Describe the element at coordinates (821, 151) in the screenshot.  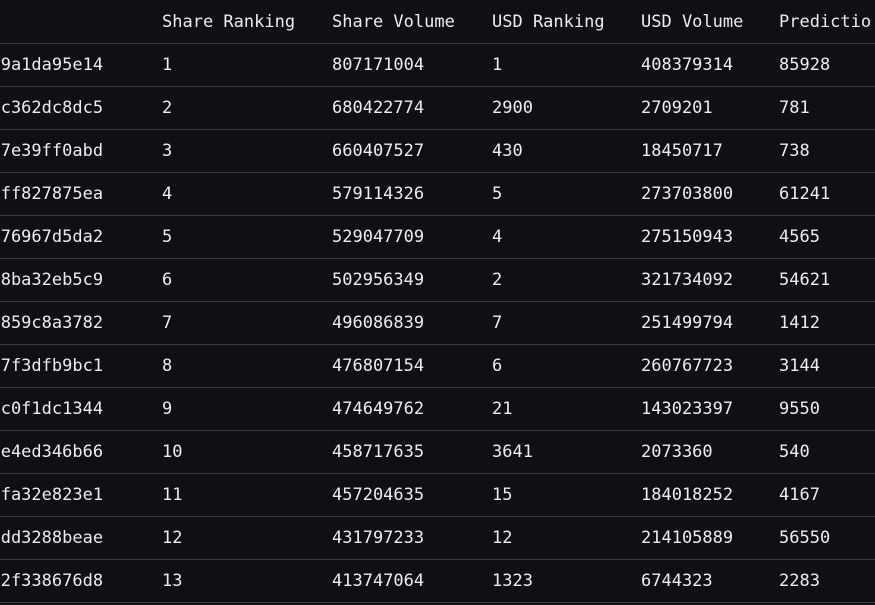
I see `predictions-cell: 738` at that location.